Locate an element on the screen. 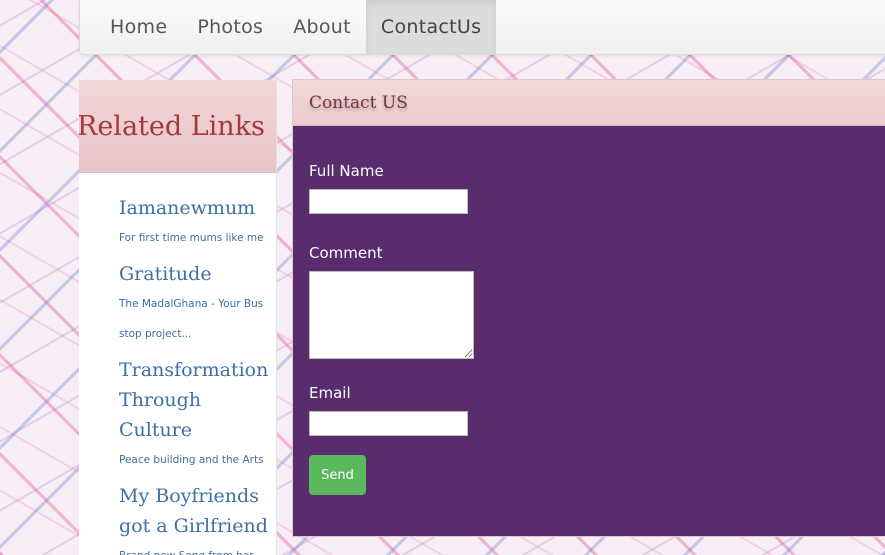  nav-photos: Photos is located at coordinates (230, 27).